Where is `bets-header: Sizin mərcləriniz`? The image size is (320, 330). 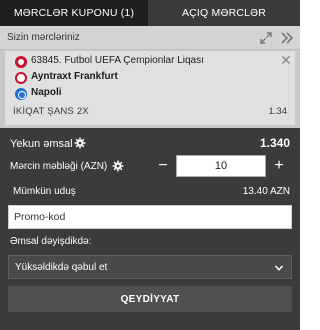
bets-header: Sizin mərcləriniz is located at coordinates (150, 38).